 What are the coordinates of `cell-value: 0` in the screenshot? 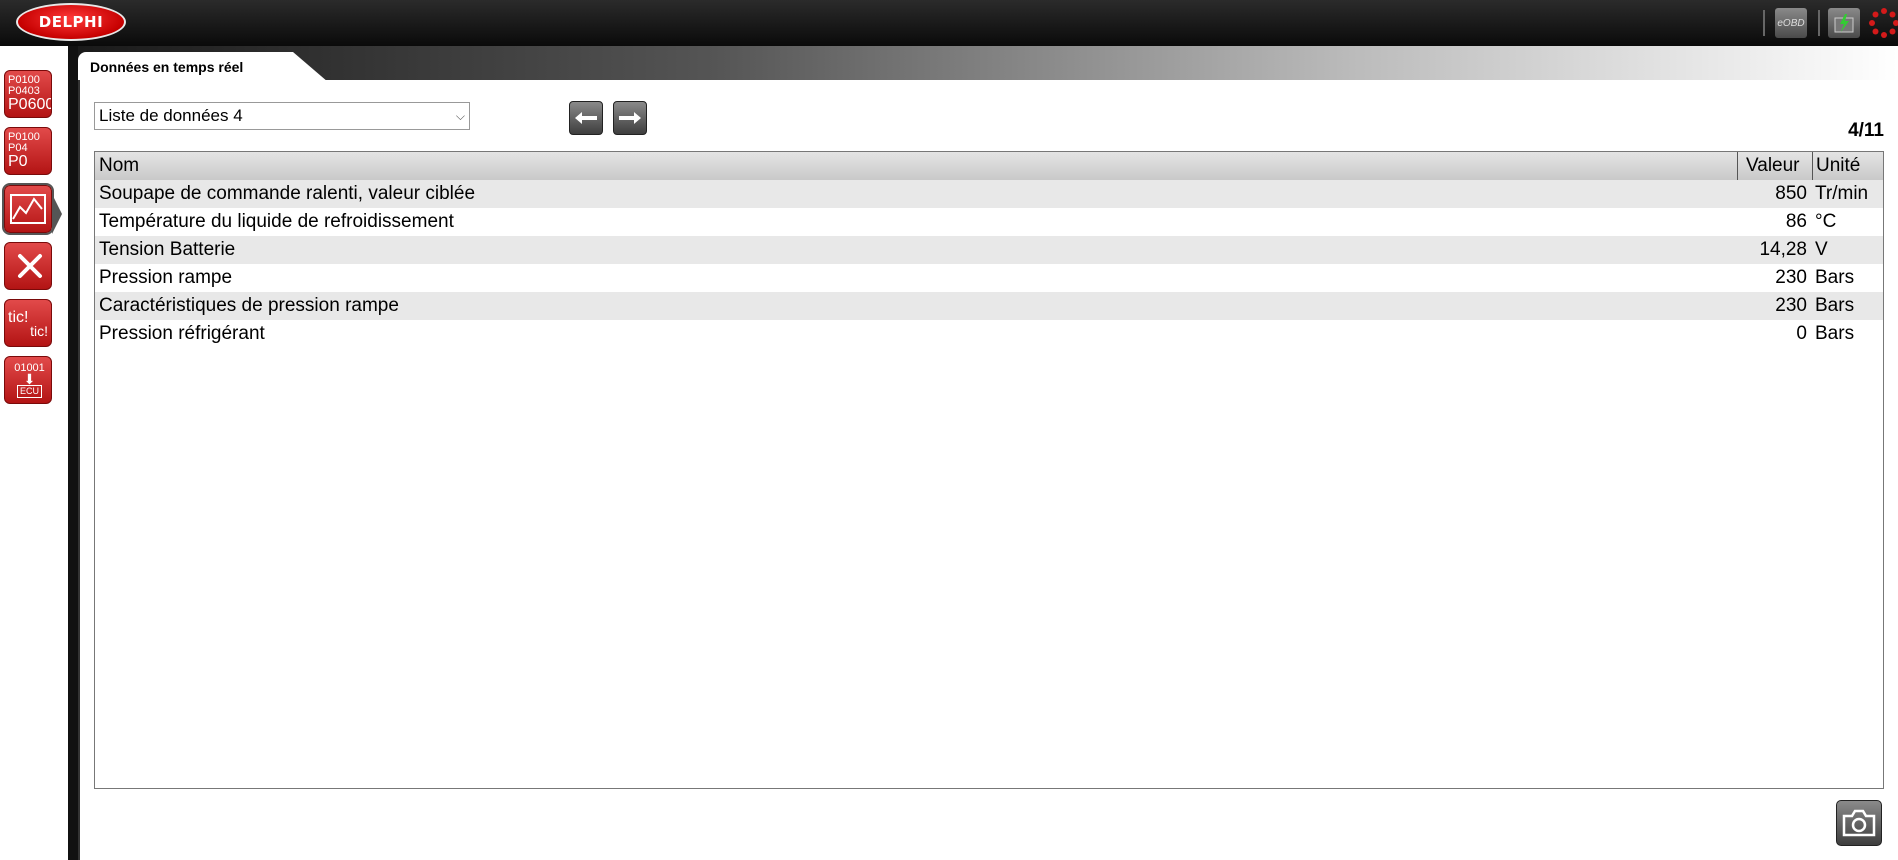 It's located at (1801, 333).